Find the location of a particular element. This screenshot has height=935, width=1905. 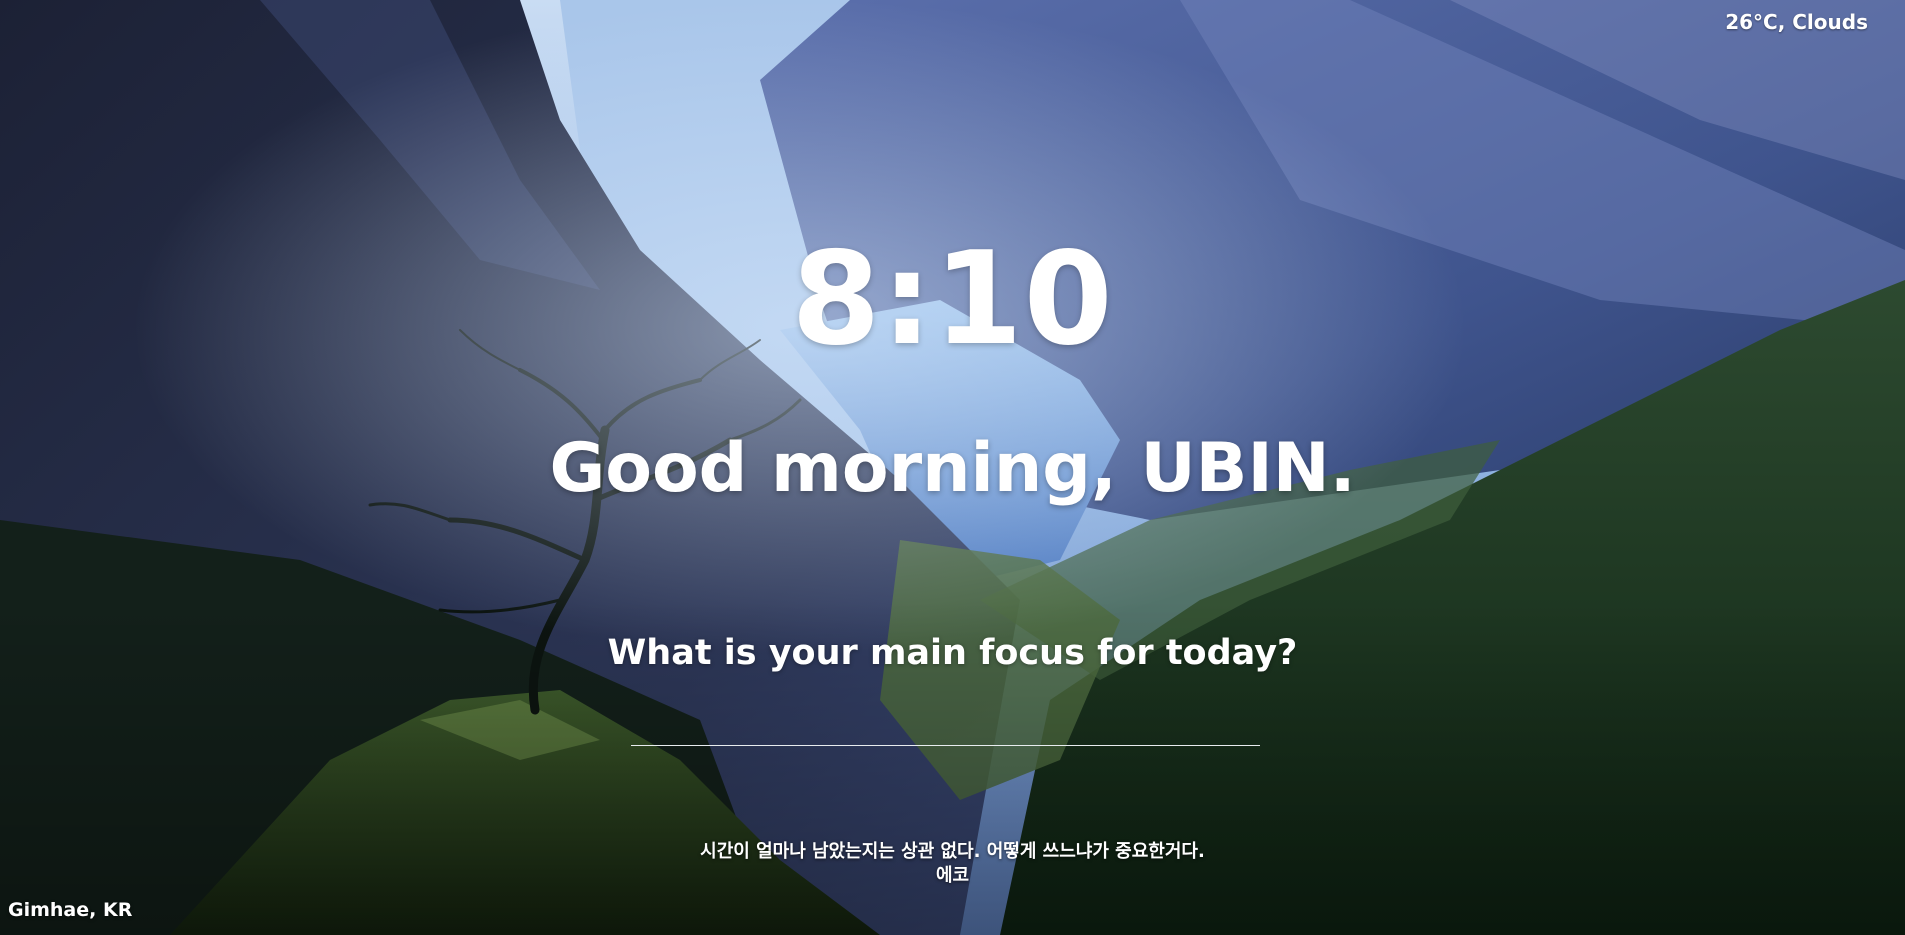

quote-text: 시간이 얼마나 남았는지는 상관 없다. 어떻게 쓰느냐가 중요한거다. is located at coordinates (952, 851).